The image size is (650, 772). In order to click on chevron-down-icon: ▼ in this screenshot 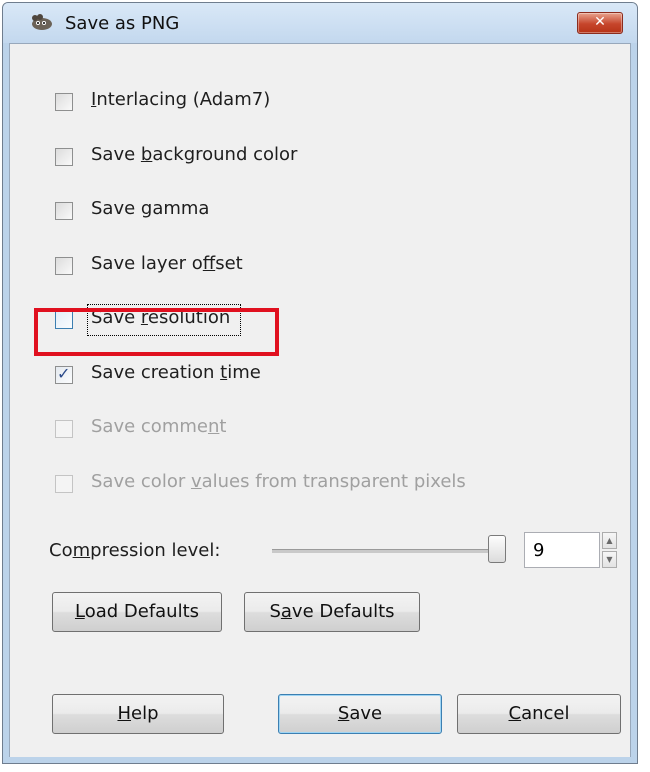, I will do `click(609, 559)`.